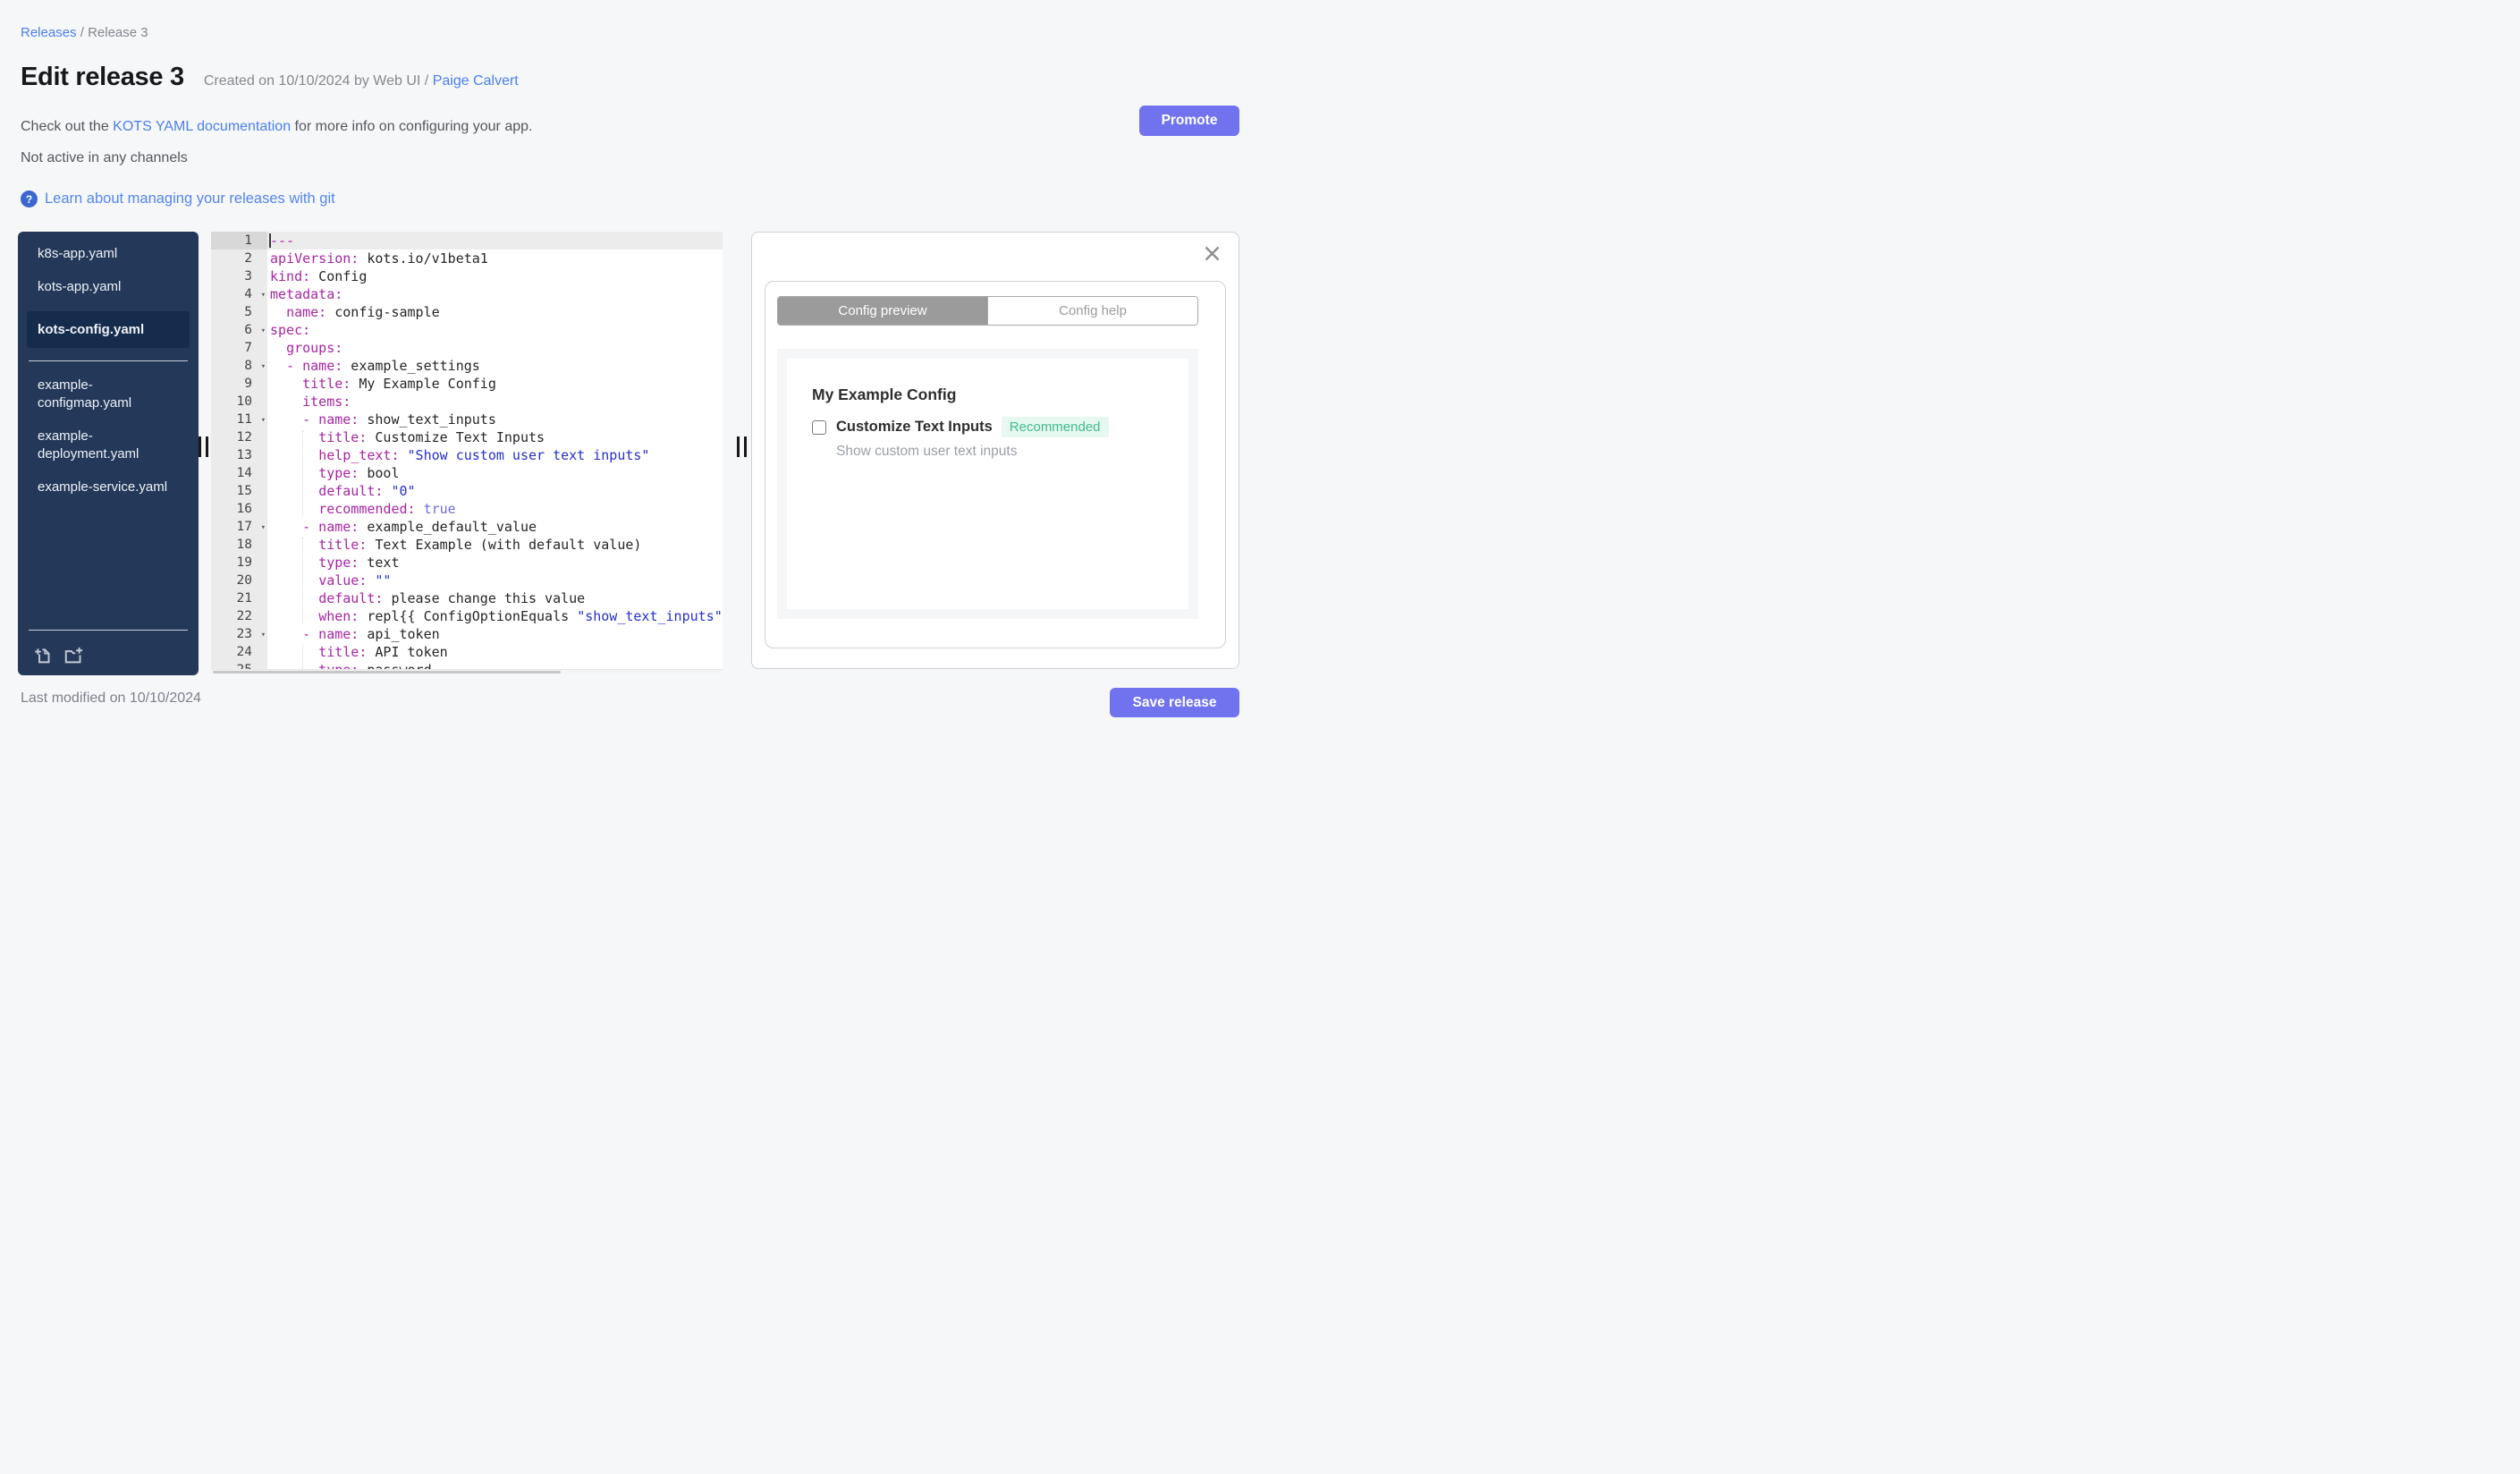  What do you see at coordinates (1189, 121) in the screenshot?
I see `promote-button: Promote` at bounding box center [1189, 121].